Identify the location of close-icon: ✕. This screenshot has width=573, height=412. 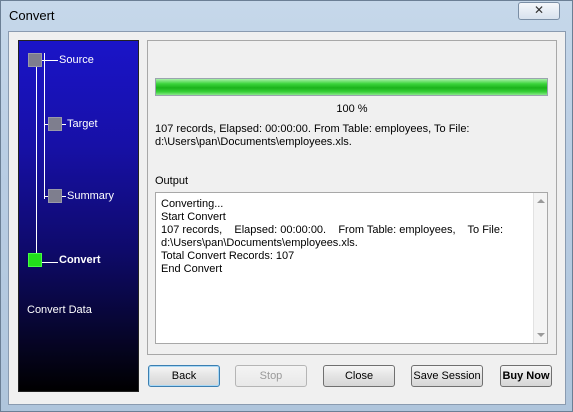
(539, 10).